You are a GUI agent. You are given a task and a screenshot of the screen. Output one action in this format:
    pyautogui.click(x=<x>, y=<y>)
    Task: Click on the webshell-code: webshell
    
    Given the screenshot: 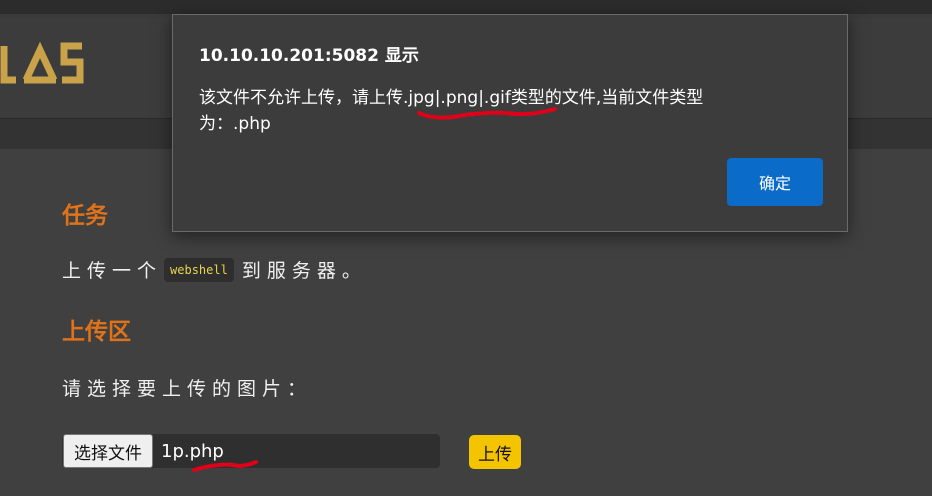 What is the action you would take?
    pyautogui.click(x=199, y=269)
    